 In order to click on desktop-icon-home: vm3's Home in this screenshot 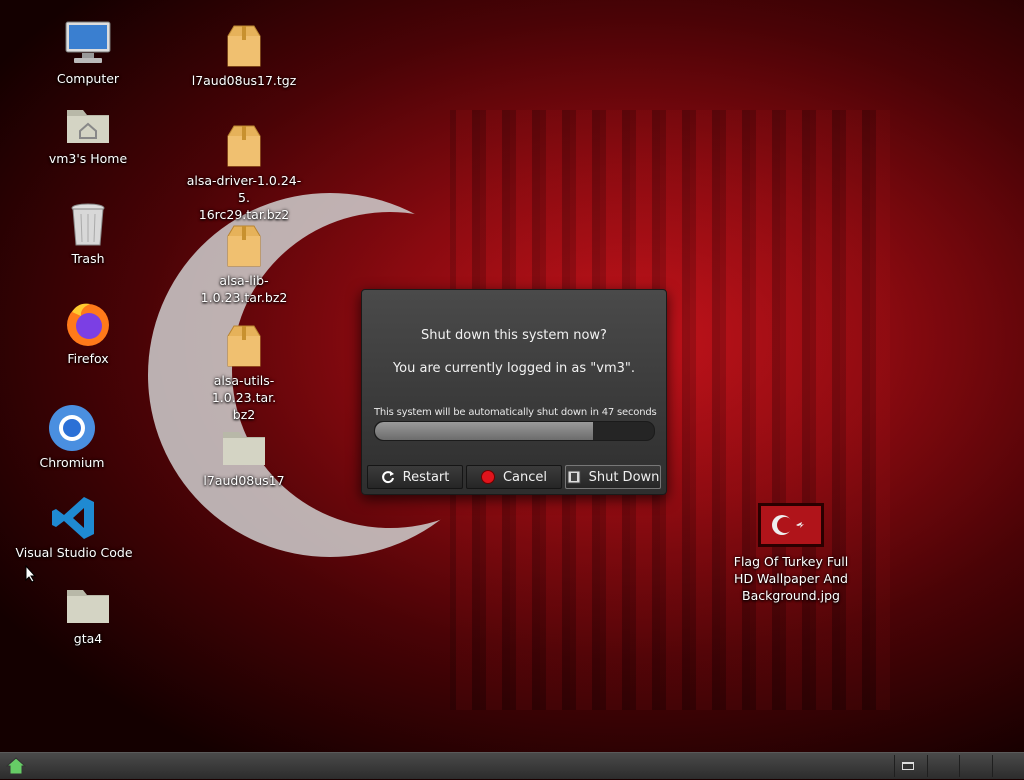, I will do `click(88, 133)`.